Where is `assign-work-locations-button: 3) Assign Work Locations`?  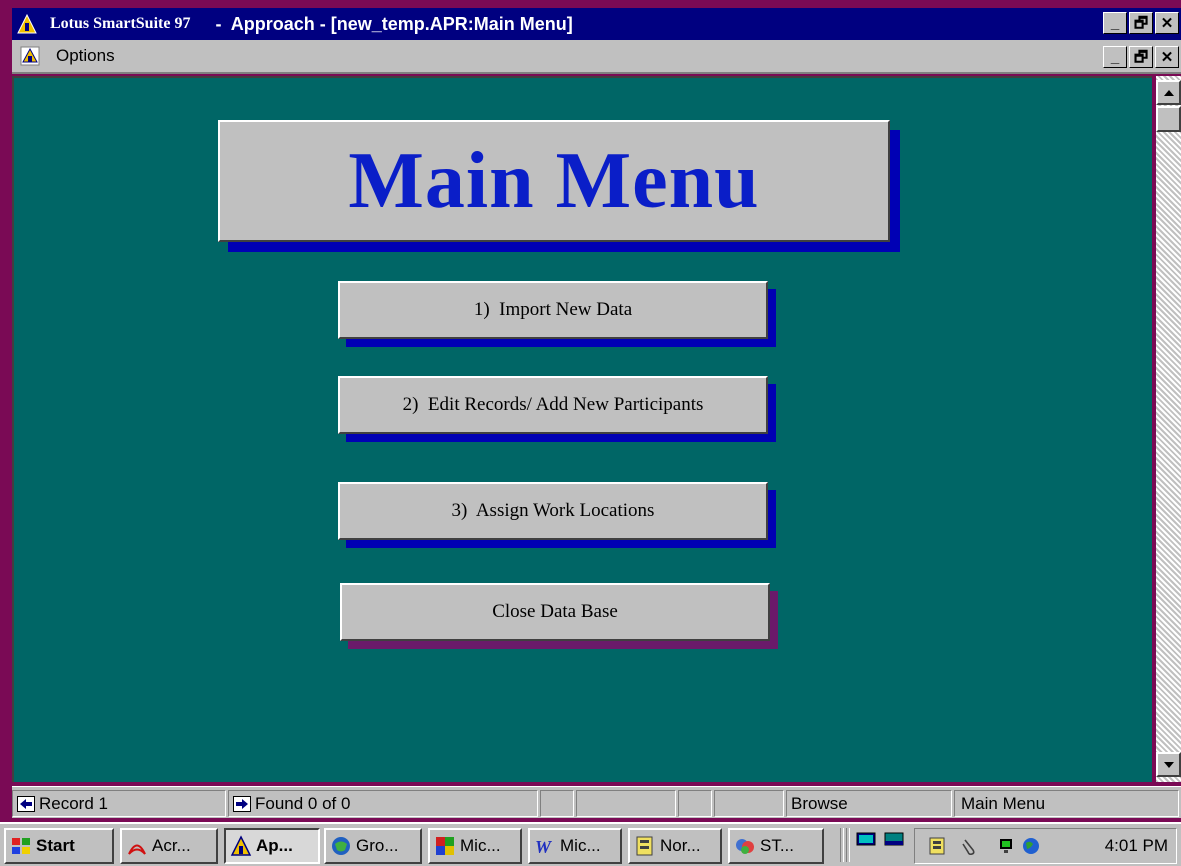 assign-work-locations-button: 3) Assign Work Locations is located at coordinates (553, 511).